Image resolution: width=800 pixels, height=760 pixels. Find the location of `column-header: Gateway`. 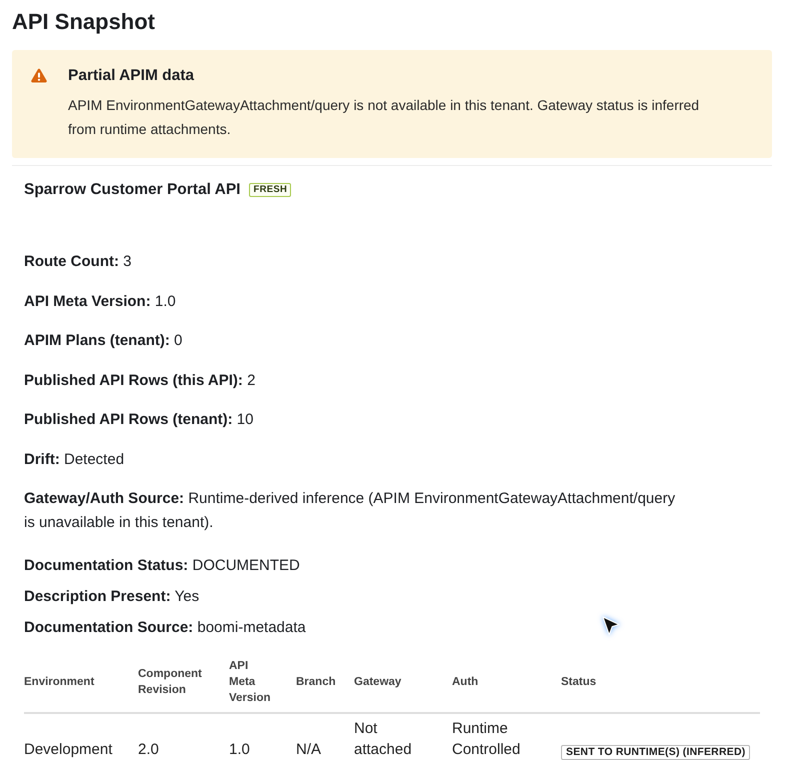

column-header: Gateway is located at coordinates (403, 681).